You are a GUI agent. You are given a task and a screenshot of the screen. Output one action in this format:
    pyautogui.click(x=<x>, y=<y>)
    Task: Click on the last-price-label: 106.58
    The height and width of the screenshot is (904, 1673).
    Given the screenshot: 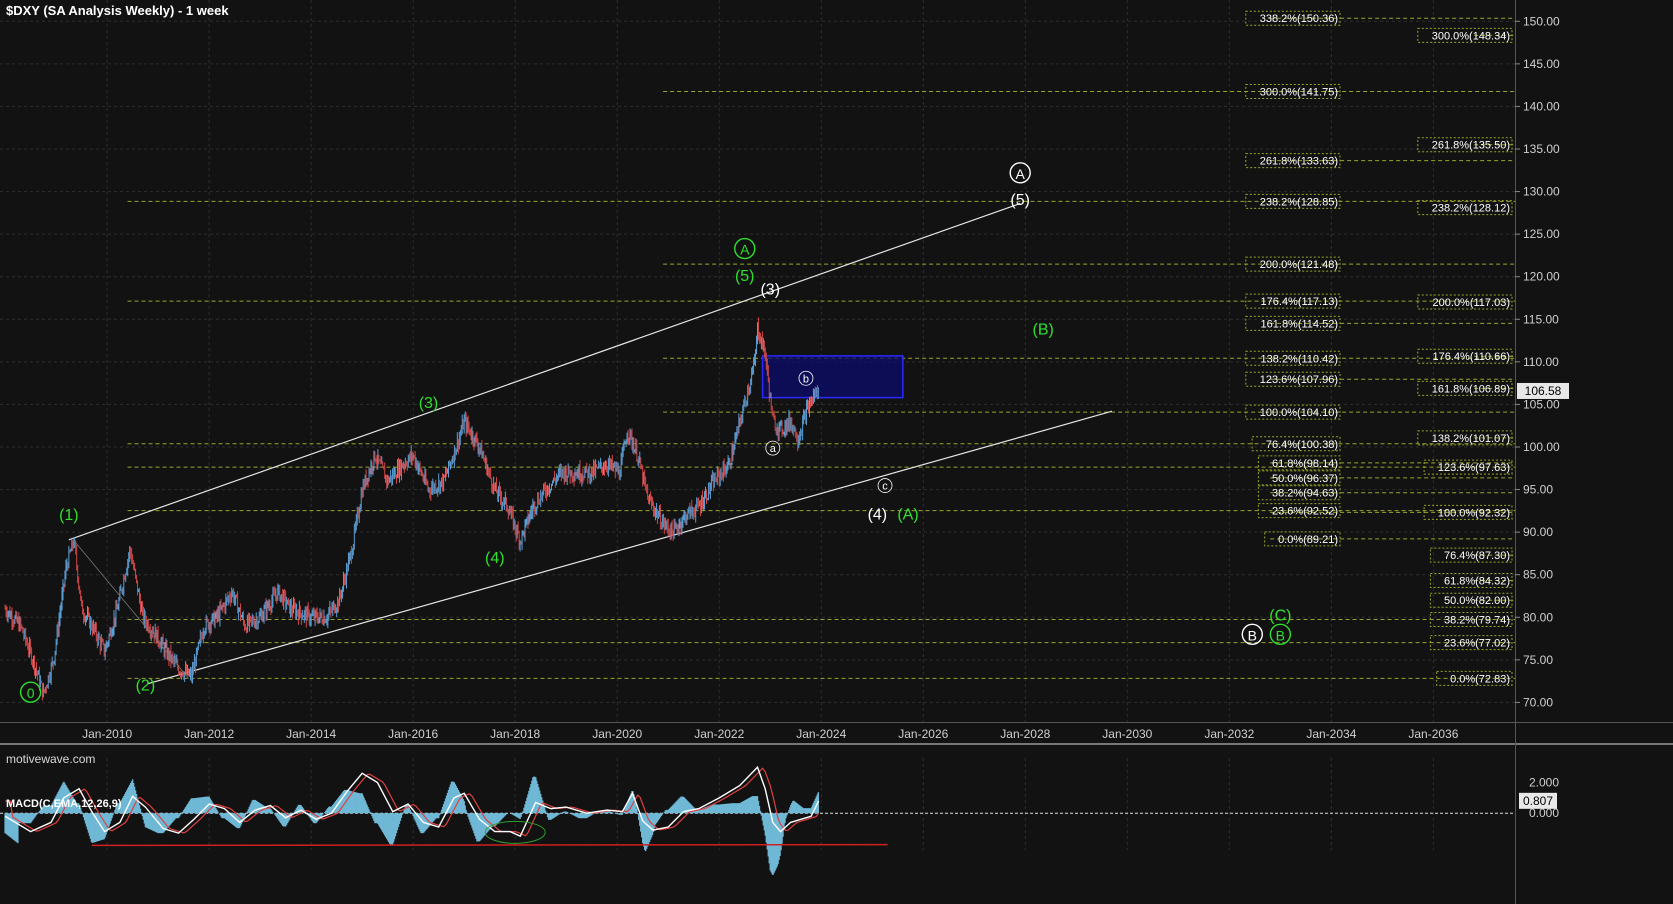 What is the action you would take?
    pyautogui.click(x=1543, y=391)
    